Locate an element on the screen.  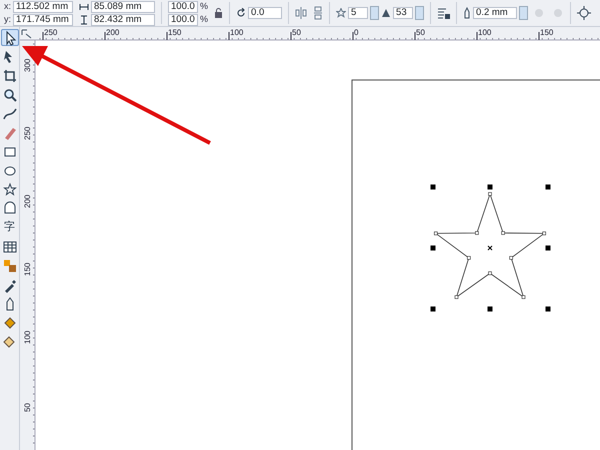
blend-tool-icon is located at coordinates (10, 266).